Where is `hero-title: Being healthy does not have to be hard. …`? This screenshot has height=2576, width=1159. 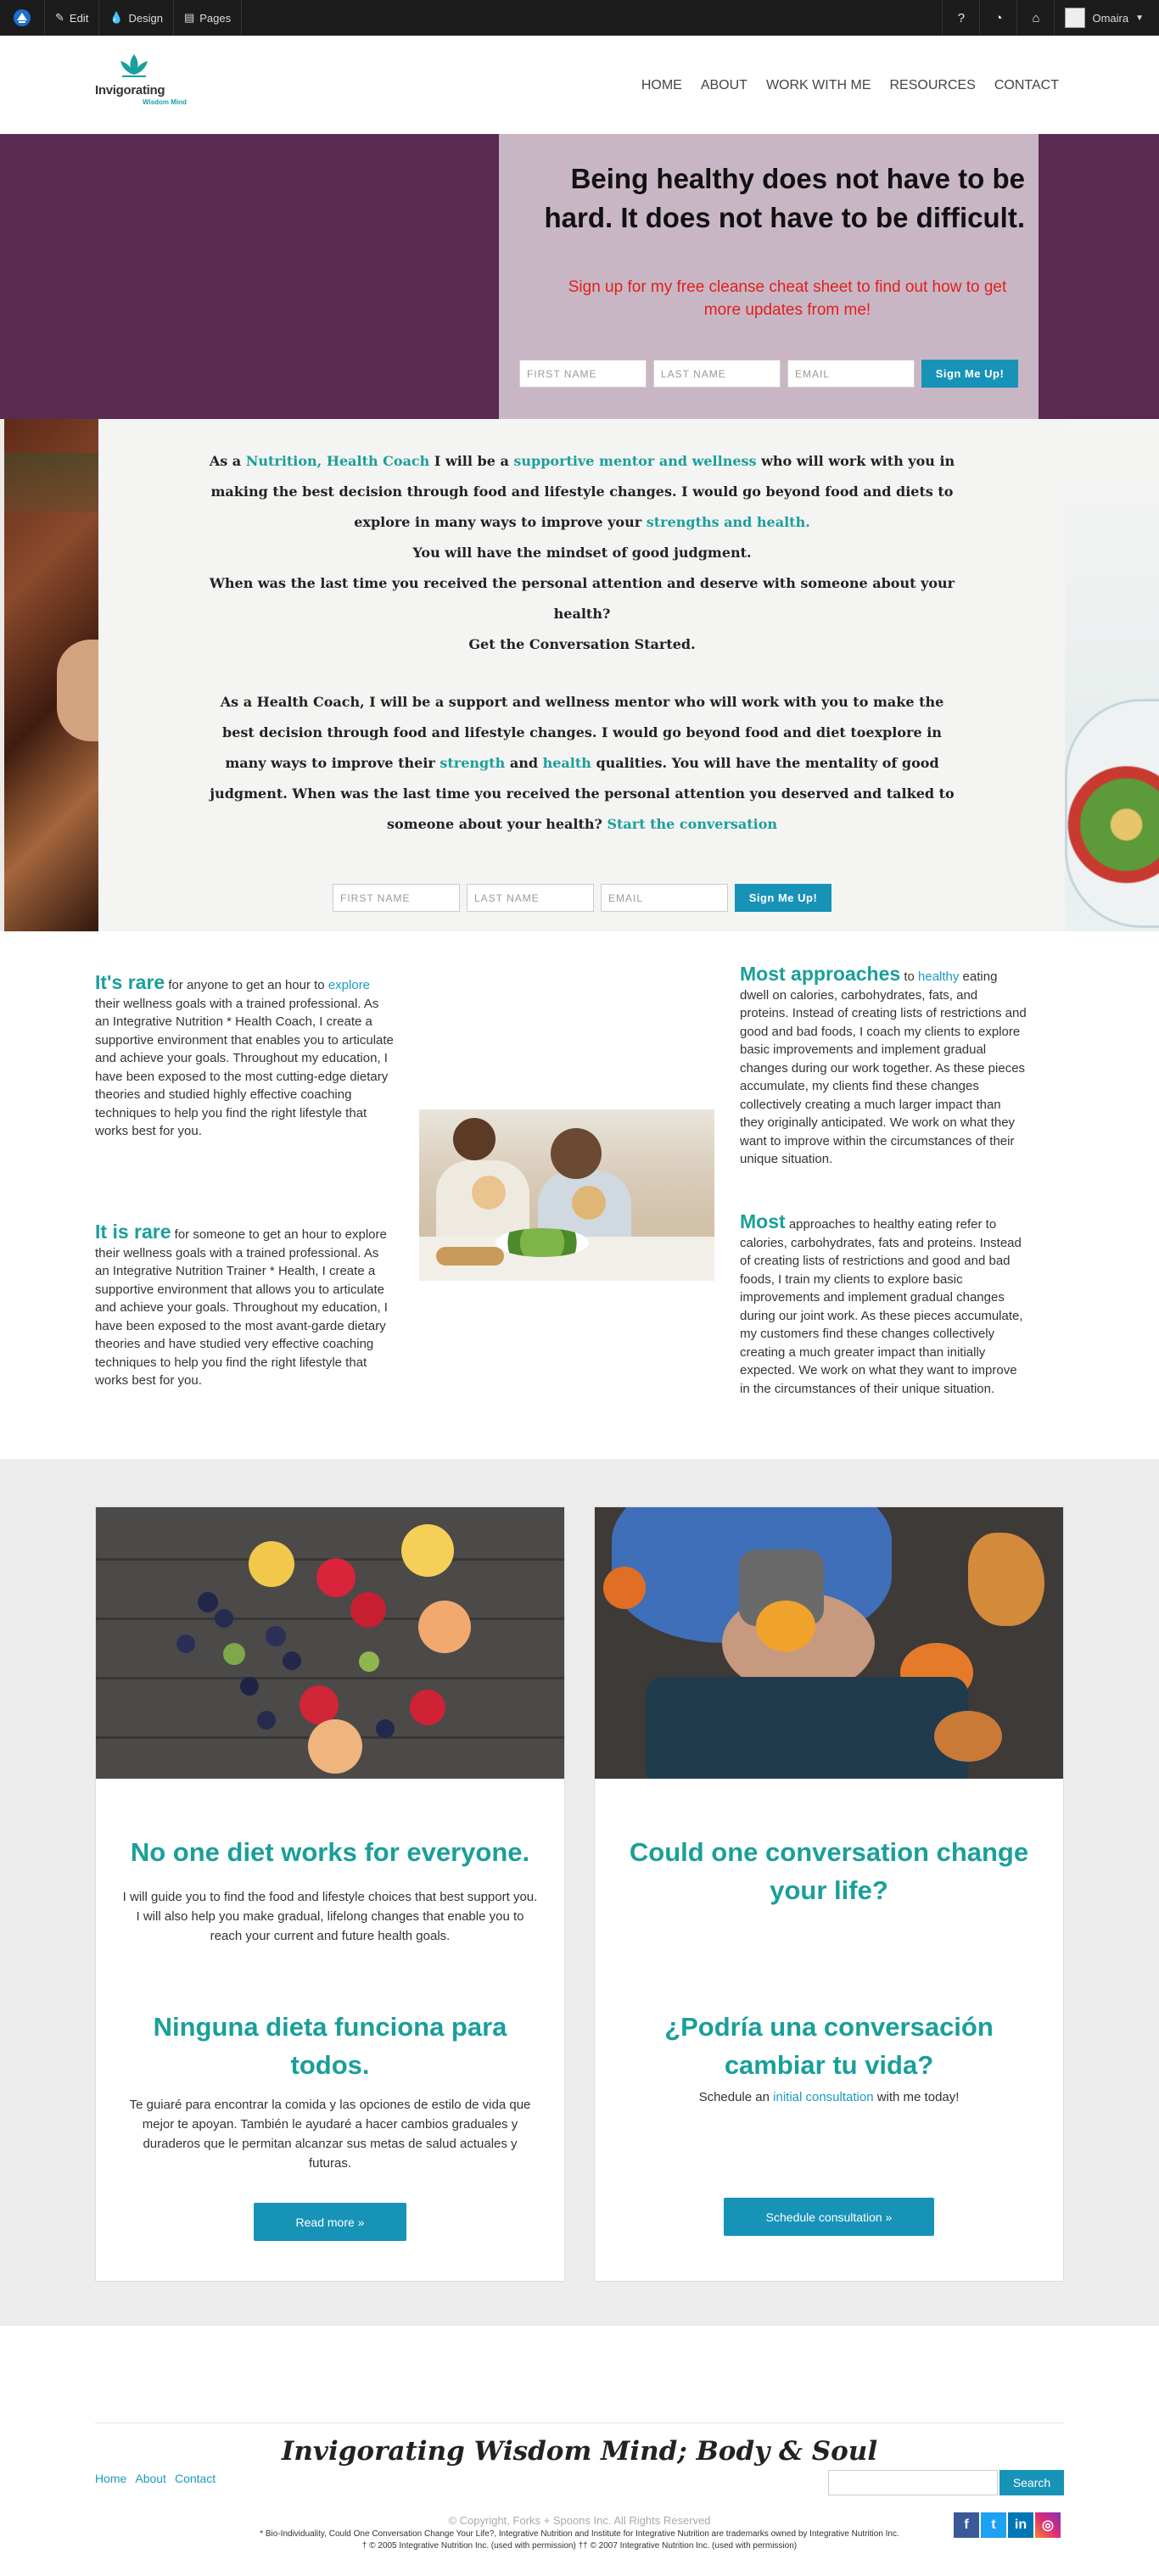
hero-title: Being healthy does not have to be hard. … is located at coordinates (784, 198).